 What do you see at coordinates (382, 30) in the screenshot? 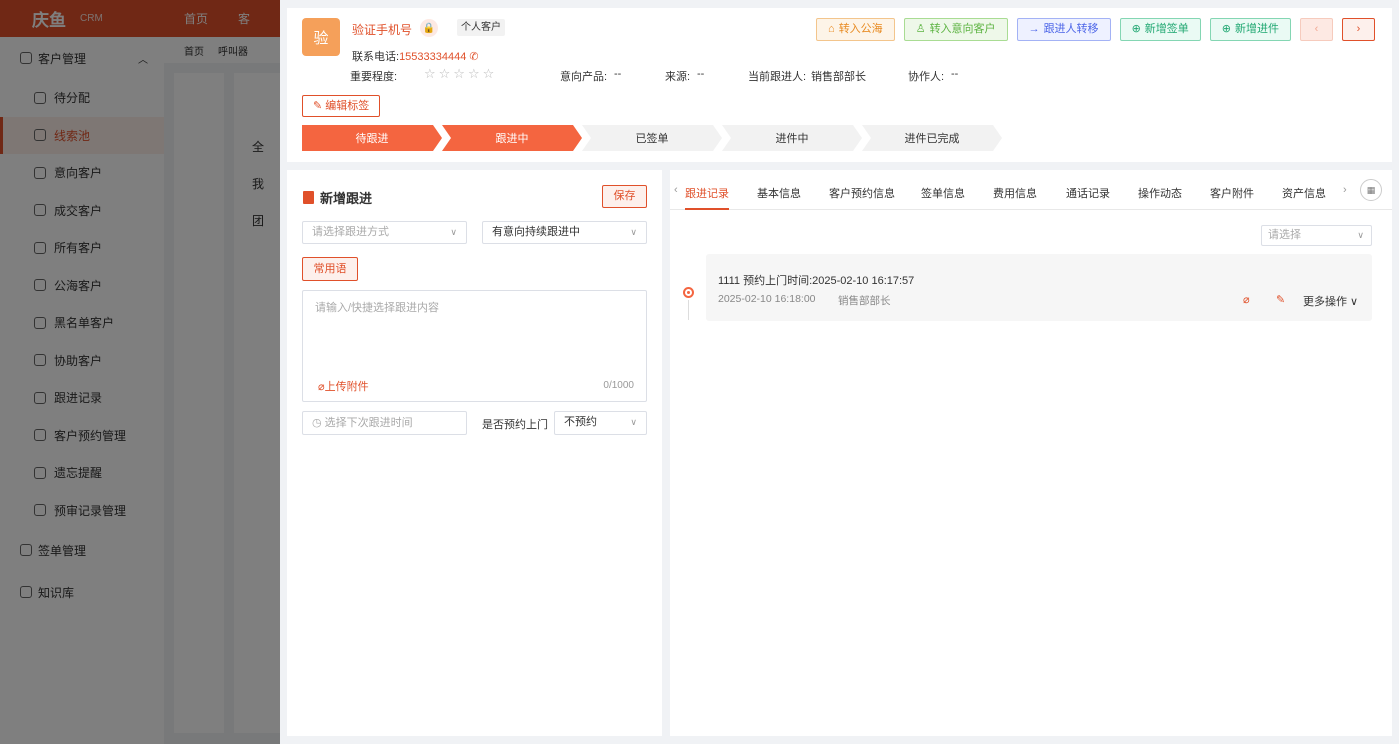
I see `customer-name: 验证手机号` at bounding box center [382, 30].